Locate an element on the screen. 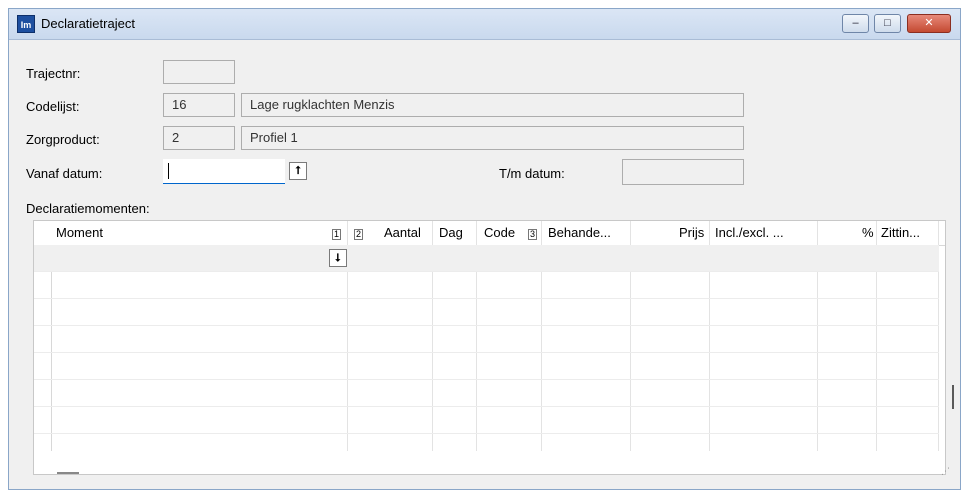 The height and width of the screenshot is (496, 969). window-title: Declaratietraject is located at coordinates (88, 23).